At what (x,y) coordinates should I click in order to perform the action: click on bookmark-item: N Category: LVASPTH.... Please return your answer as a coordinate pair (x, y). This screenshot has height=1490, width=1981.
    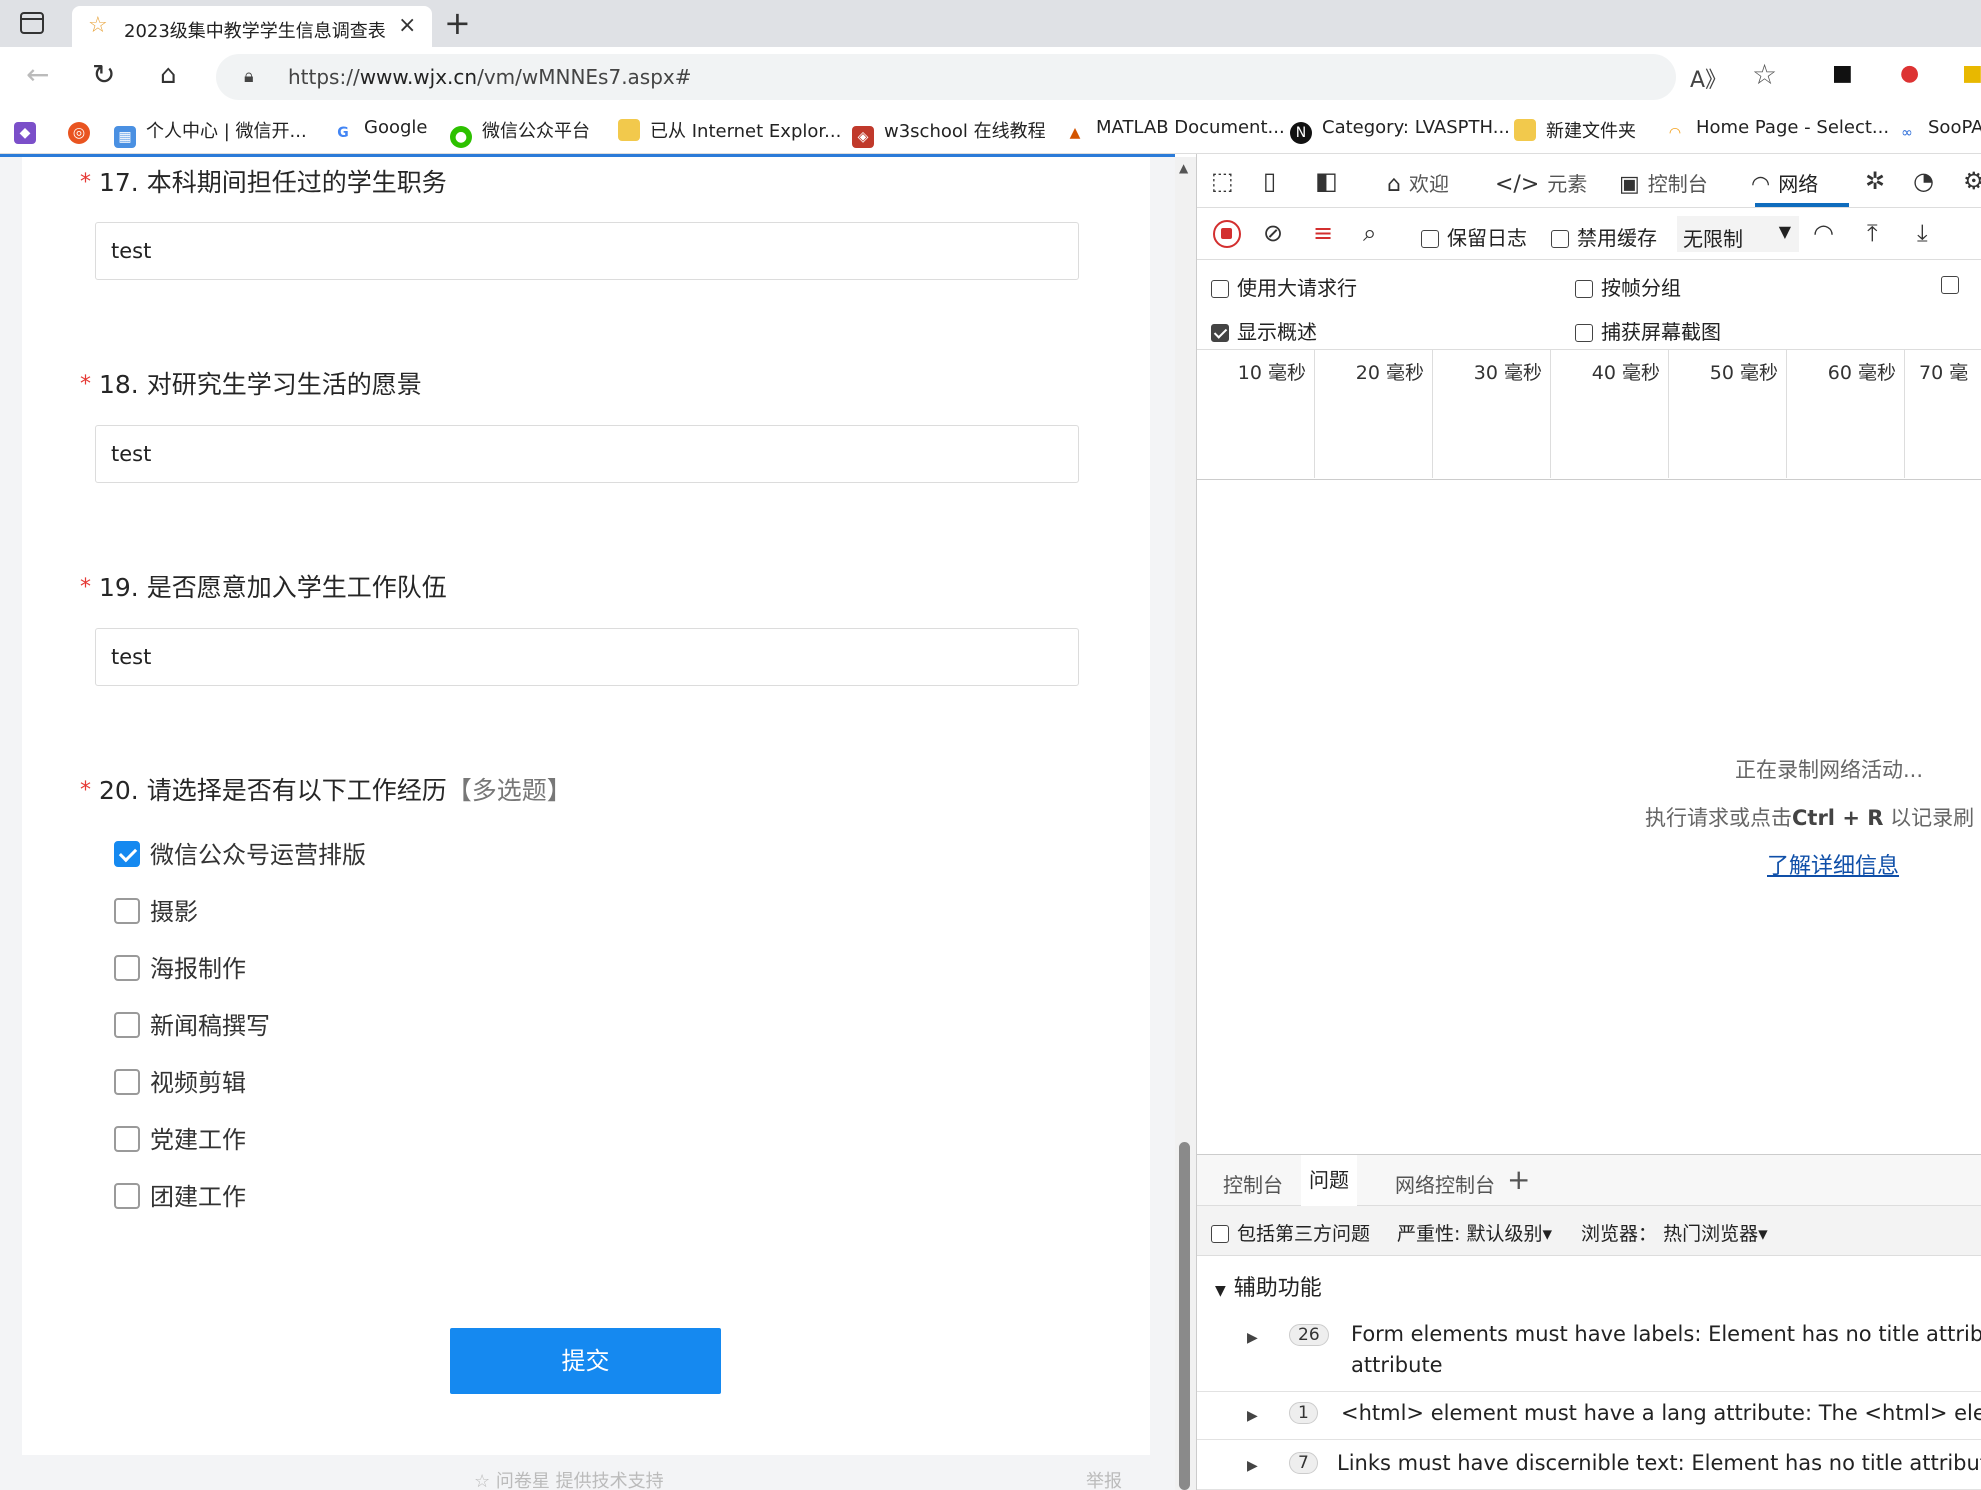
    Looking at the image, I should click on (1400, 130).